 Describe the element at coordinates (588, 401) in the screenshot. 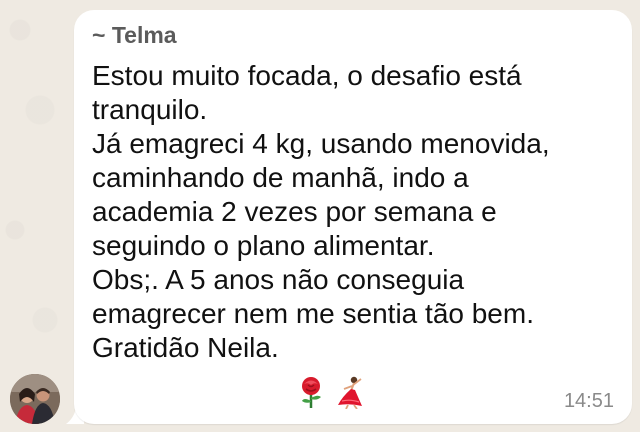

I see `message-time: 14:51` at that location.